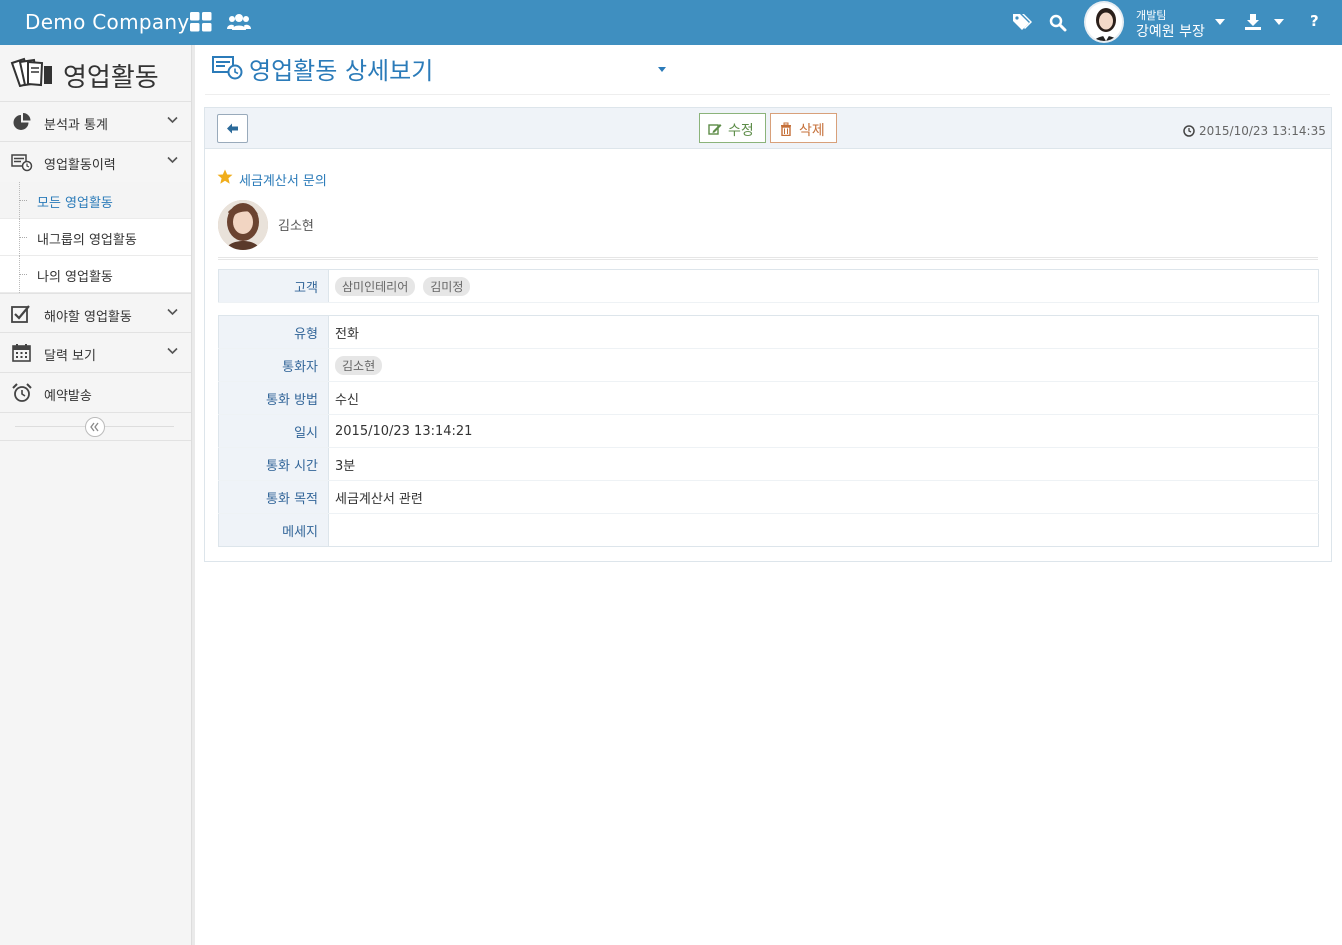 This screenshot has width=1342, height=945. What do you see at coordinates (273, 497) in the screenshot?
I see `call-purpose-label: 통화 목적` at bounding box center [273, 497].